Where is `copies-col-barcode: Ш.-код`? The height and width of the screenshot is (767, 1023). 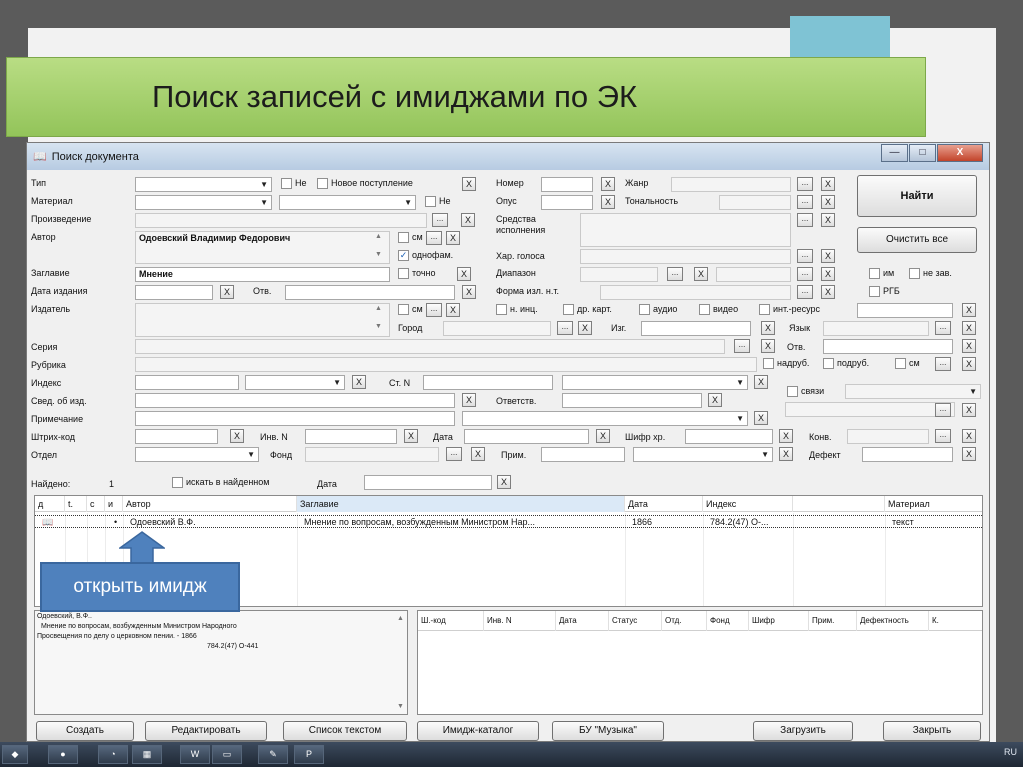 copies-col-barcode: Ш.-код is located at coordinates (451, 621).